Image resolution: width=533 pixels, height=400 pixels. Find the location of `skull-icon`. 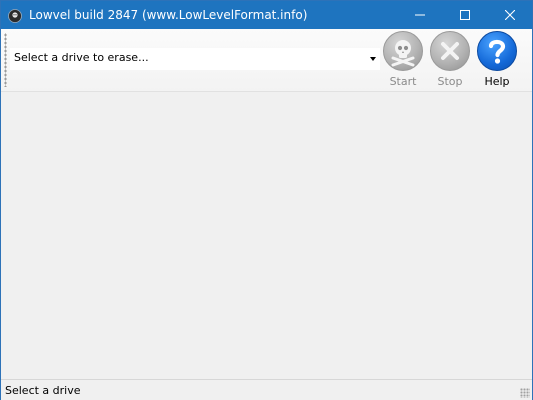

skull-icon is located at coordinates (403, 51).